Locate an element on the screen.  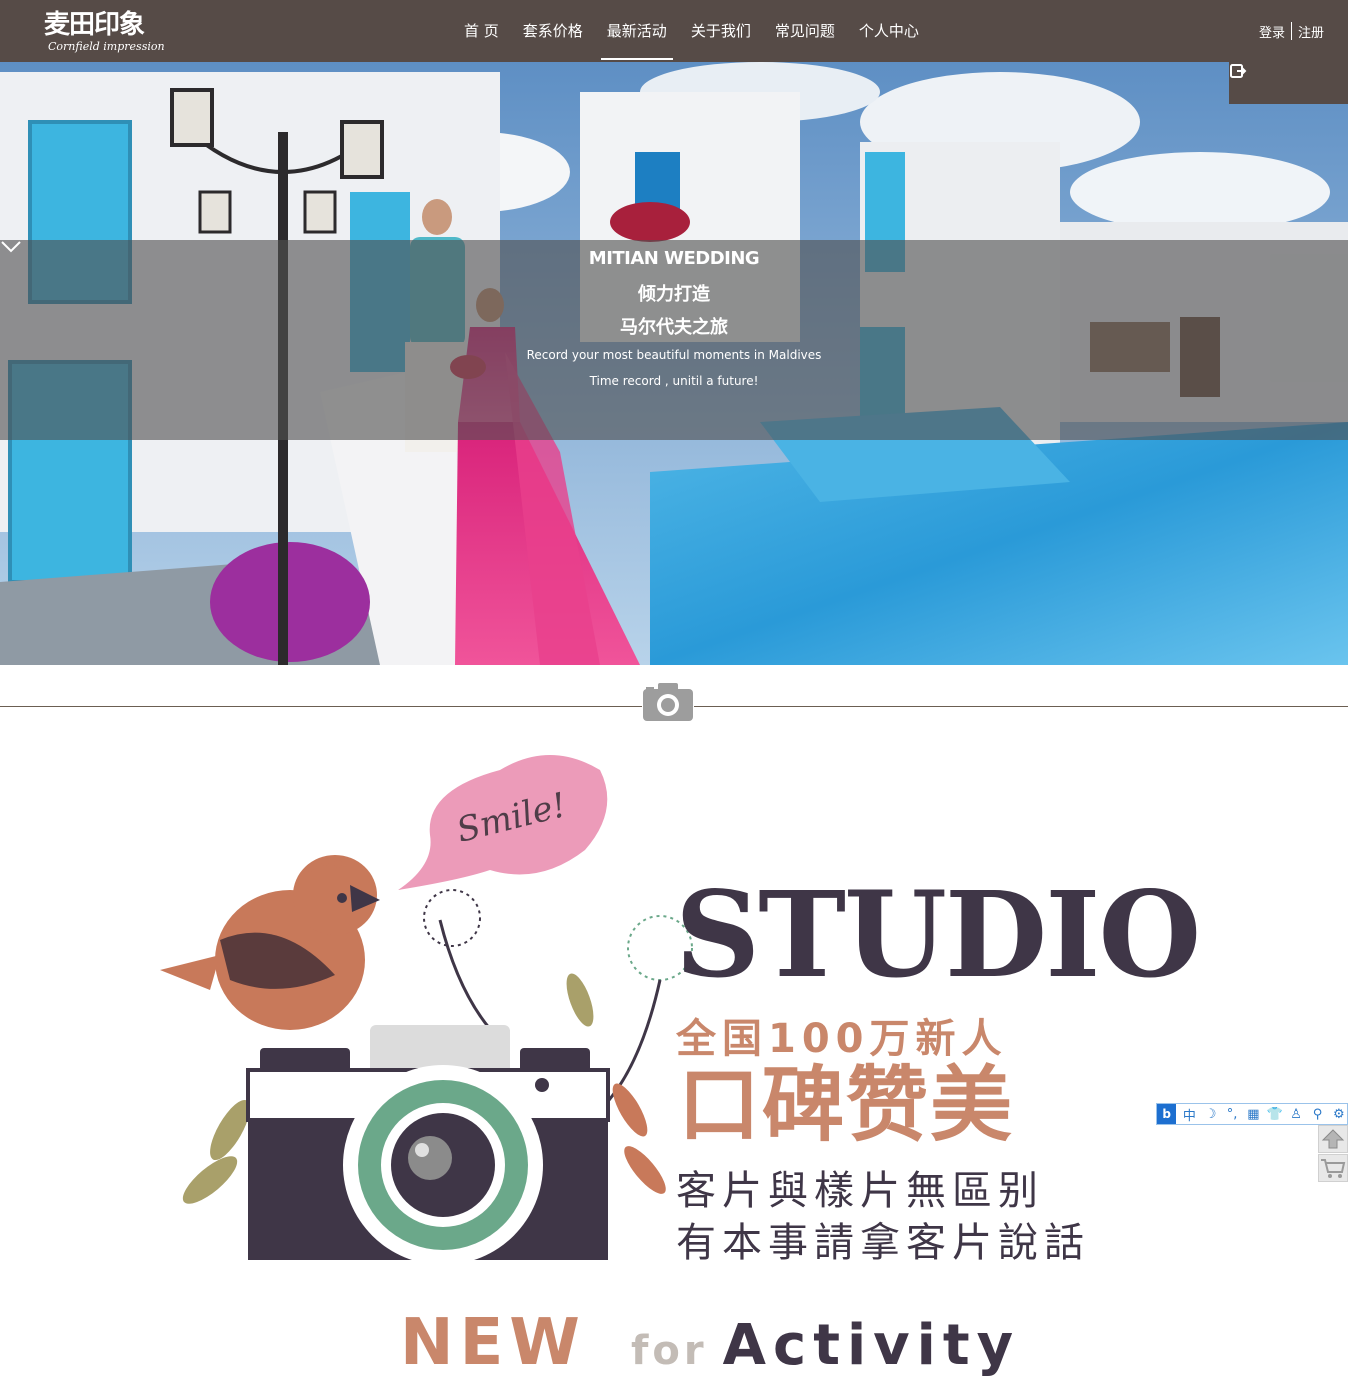
studio-line-3: 客片與樣片無區别 is located at coordinates (860, 1191).